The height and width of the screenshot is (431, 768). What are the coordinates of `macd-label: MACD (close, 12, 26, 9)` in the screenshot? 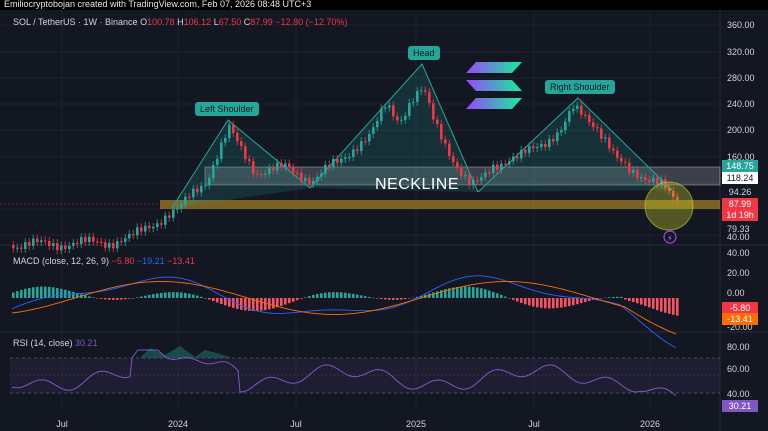 It's located at (61, 261).